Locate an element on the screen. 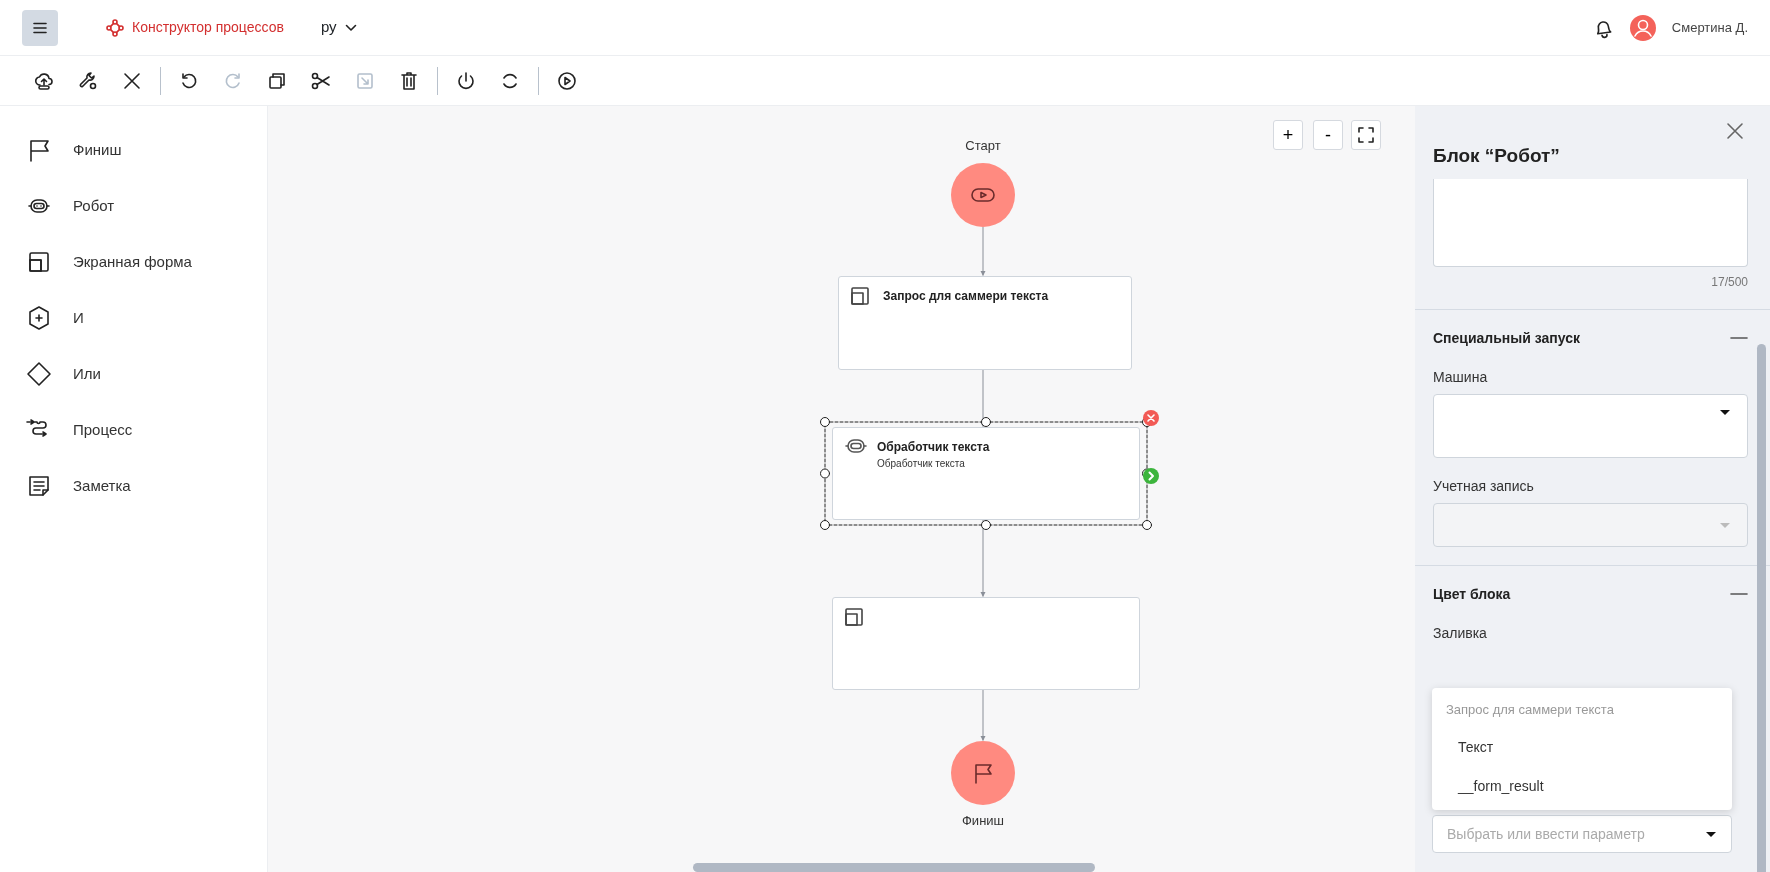 The width and height of the screenshot is (1770, 872). zoom-out-button: - is located at coordinates (1328, 135).